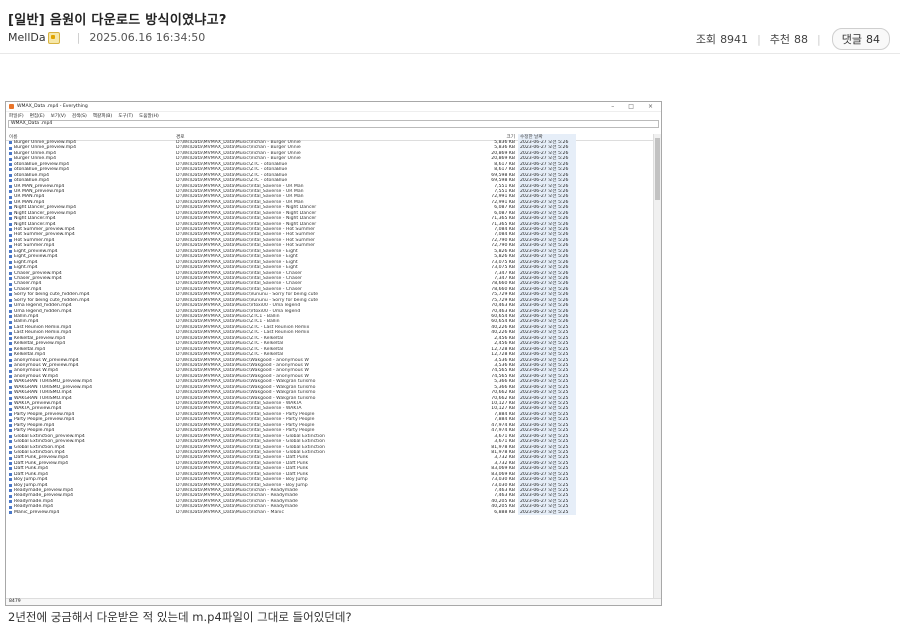 The height and width of the screenshot is (625, 900). What do you see at coordinates (873, 39) in the screenshot?
I see `comments-count: 84` at bounding box center [873, 39].